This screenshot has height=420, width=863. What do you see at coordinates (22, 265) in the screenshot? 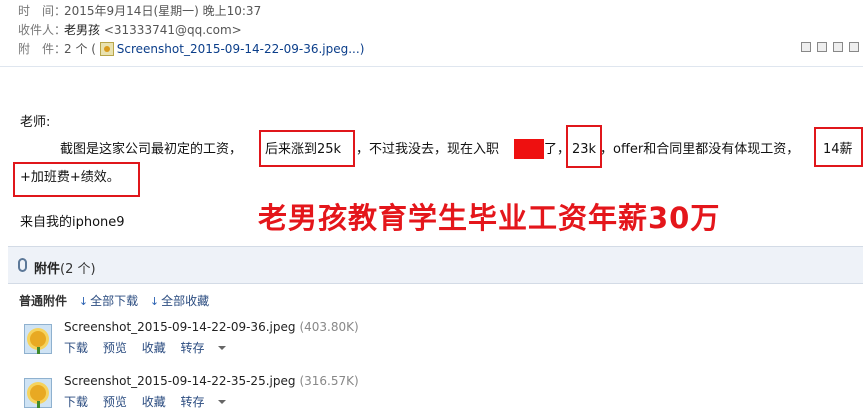
I see `paperclip-icon` at bounding box center [22, 265].